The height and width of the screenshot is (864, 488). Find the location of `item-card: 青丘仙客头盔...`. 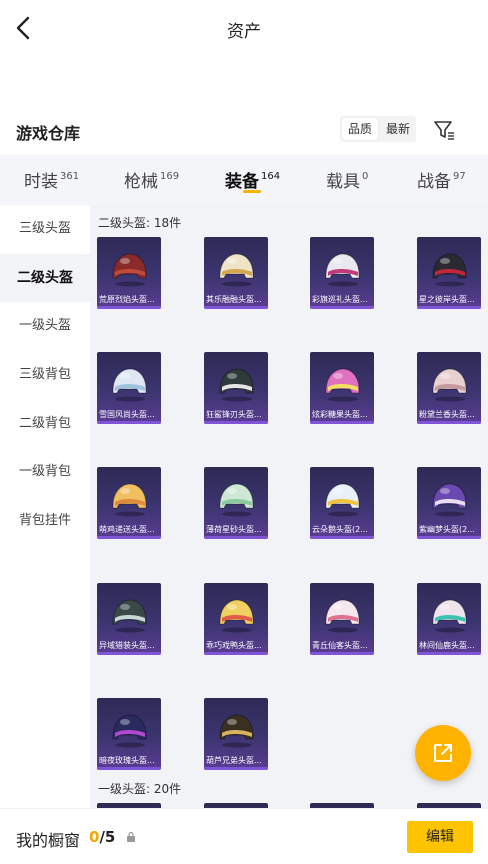

item-card: 青丘仙客头盔... is located at coordinates (342, 619).